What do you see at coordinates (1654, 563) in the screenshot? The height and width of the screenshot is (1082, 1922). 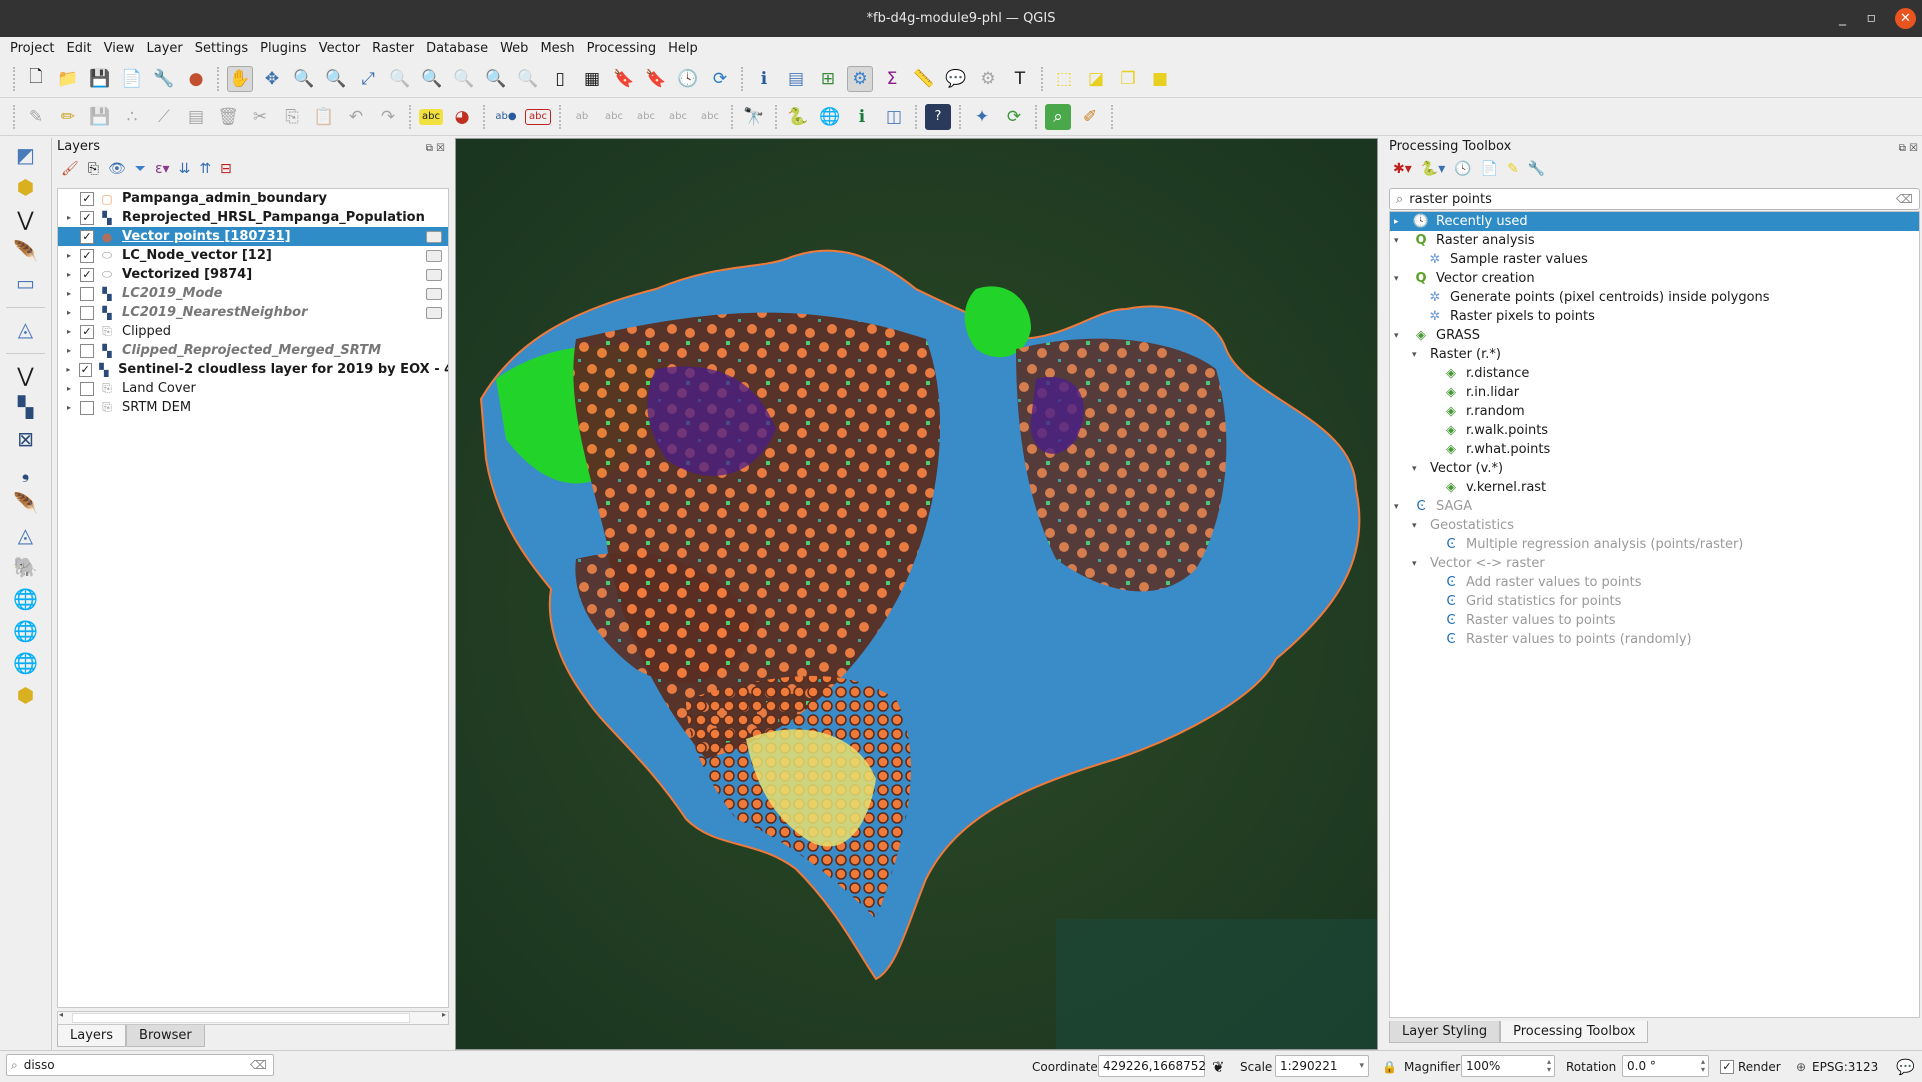 I see `algorithm-group: ▾ Vector <-> raster` at bounding box center [1654, 563].